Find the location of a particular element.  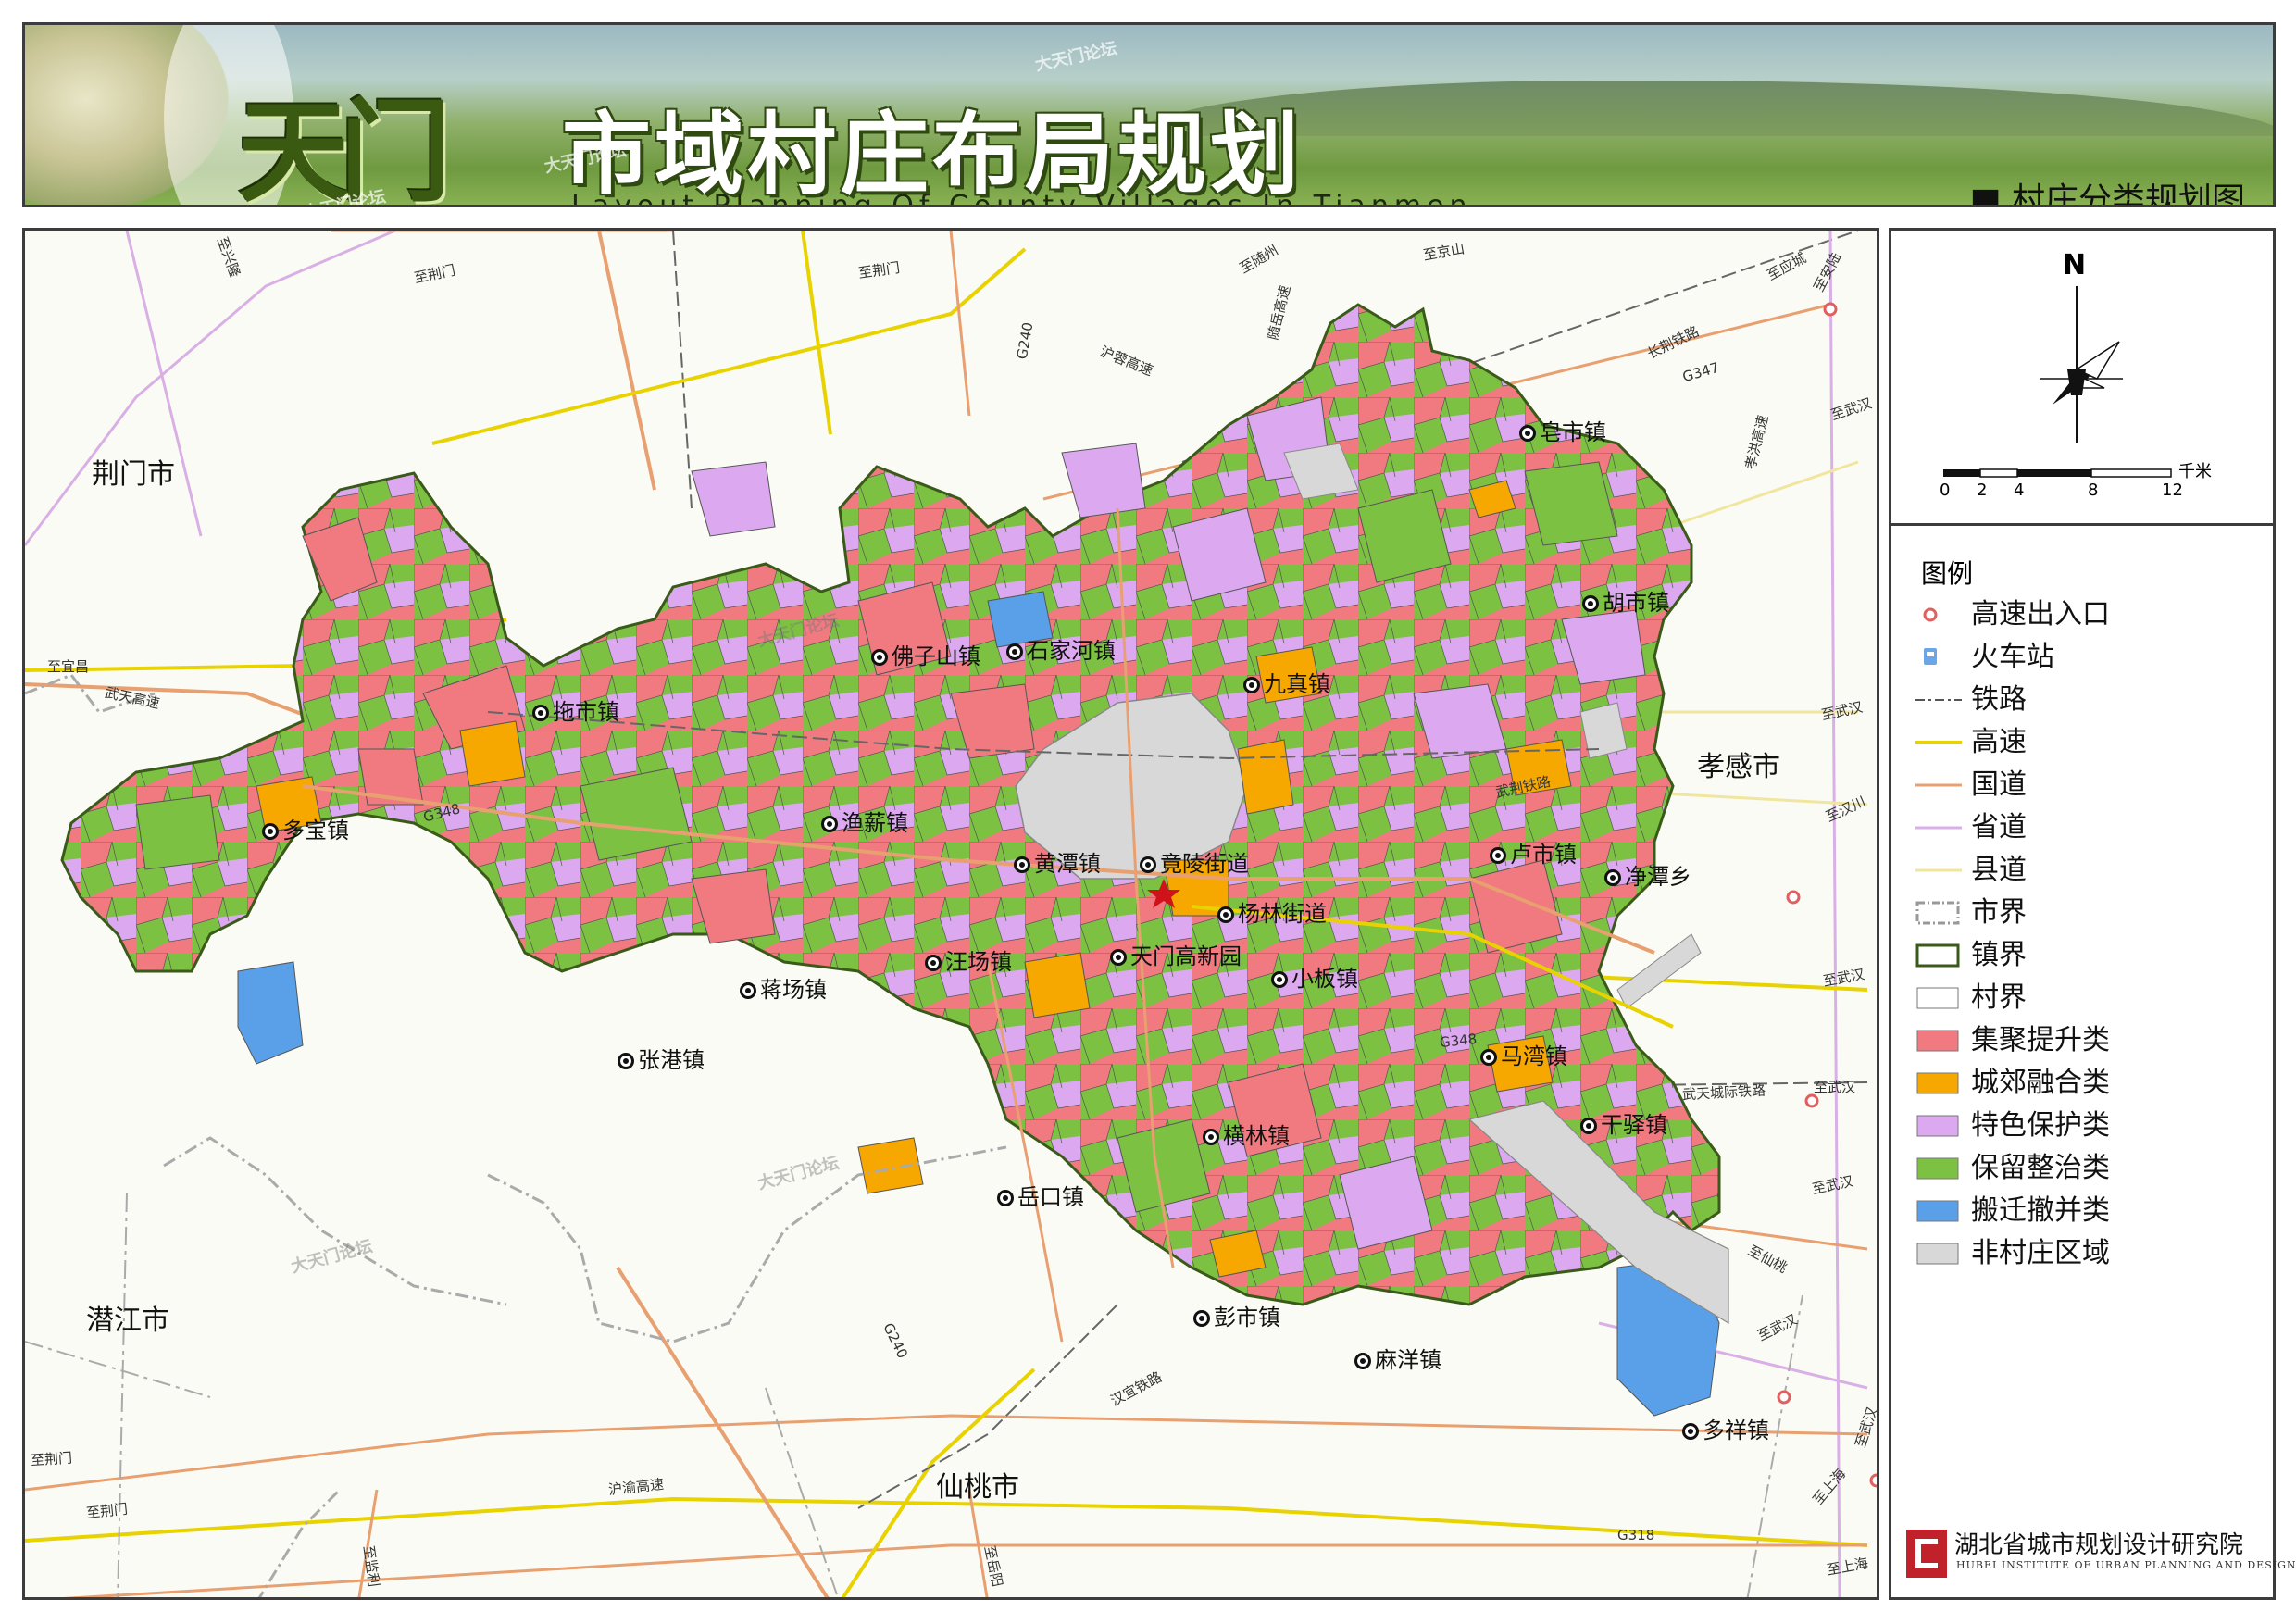

banner-hills is located at coordinates (1704, 108).